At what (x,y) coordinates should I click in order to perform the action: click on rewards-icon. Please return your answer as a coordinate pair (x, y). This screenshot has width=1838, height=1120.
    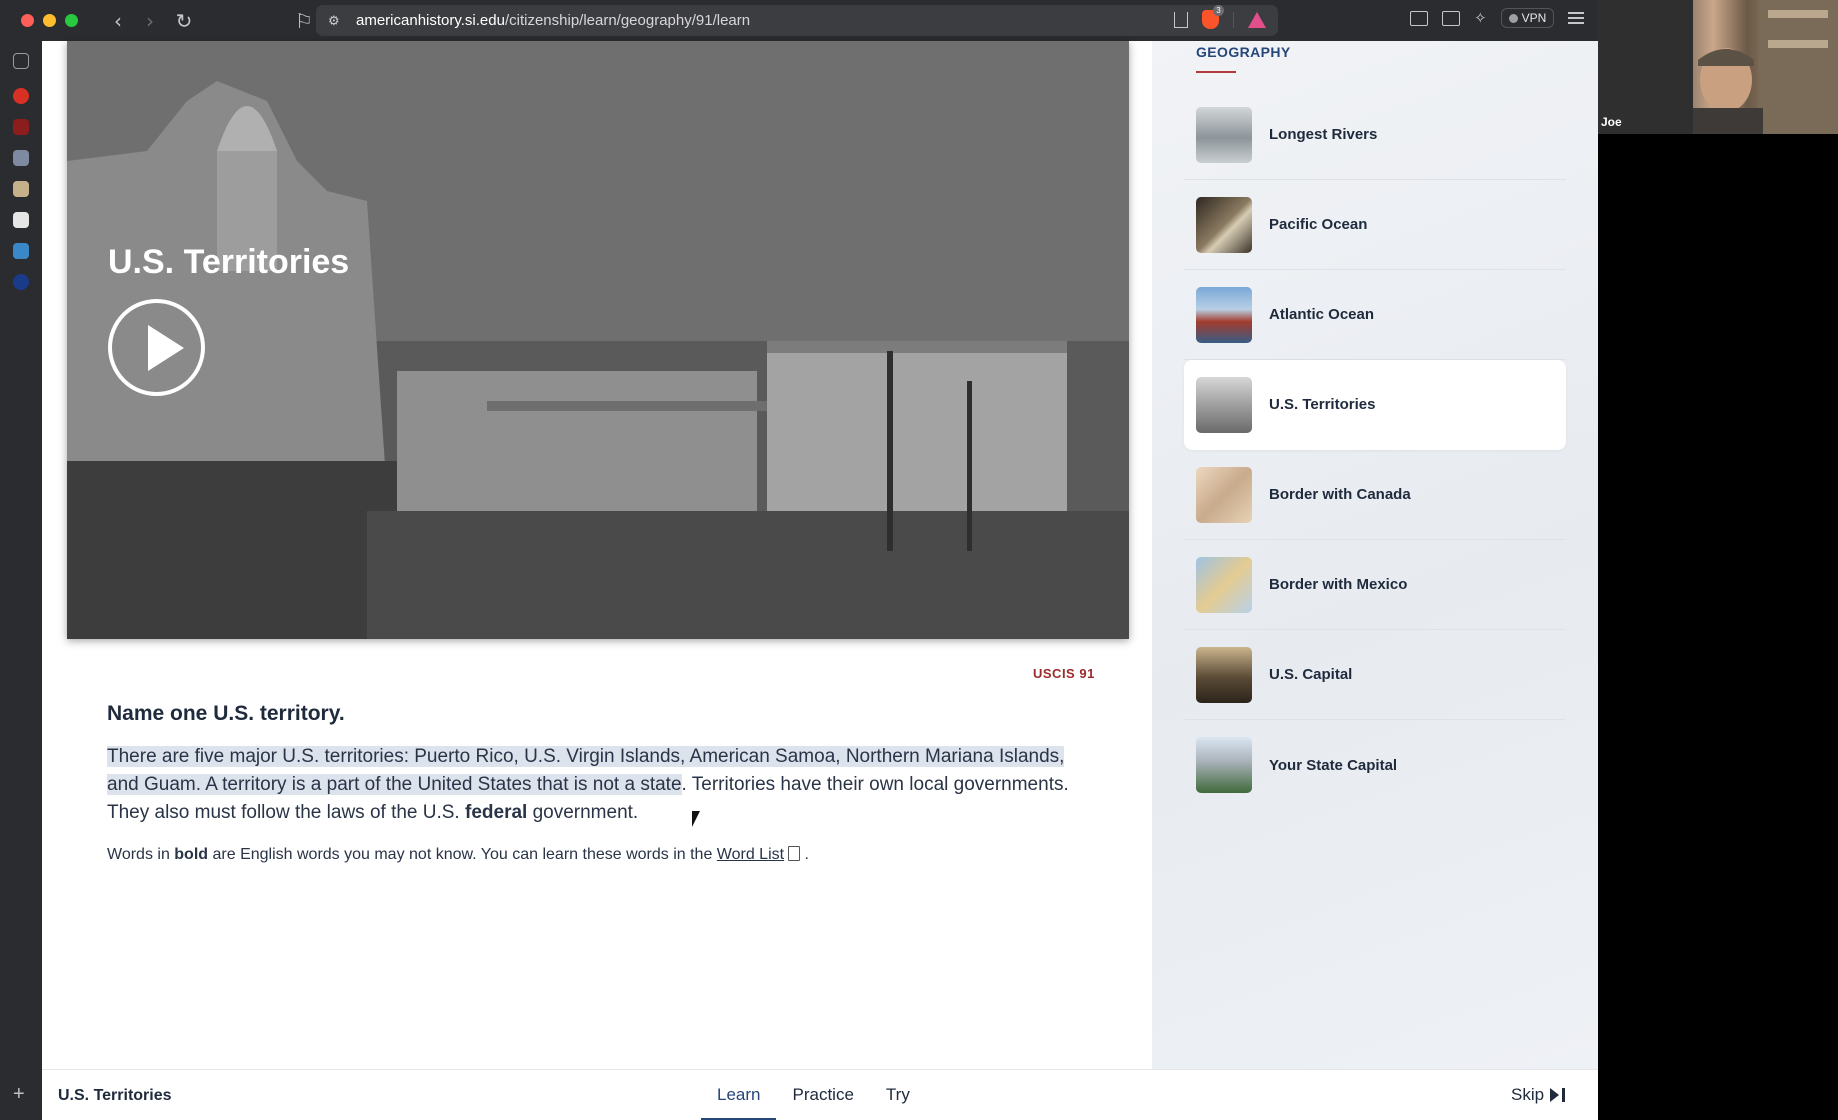
    Looking at the image, I should click on (1257, 19).